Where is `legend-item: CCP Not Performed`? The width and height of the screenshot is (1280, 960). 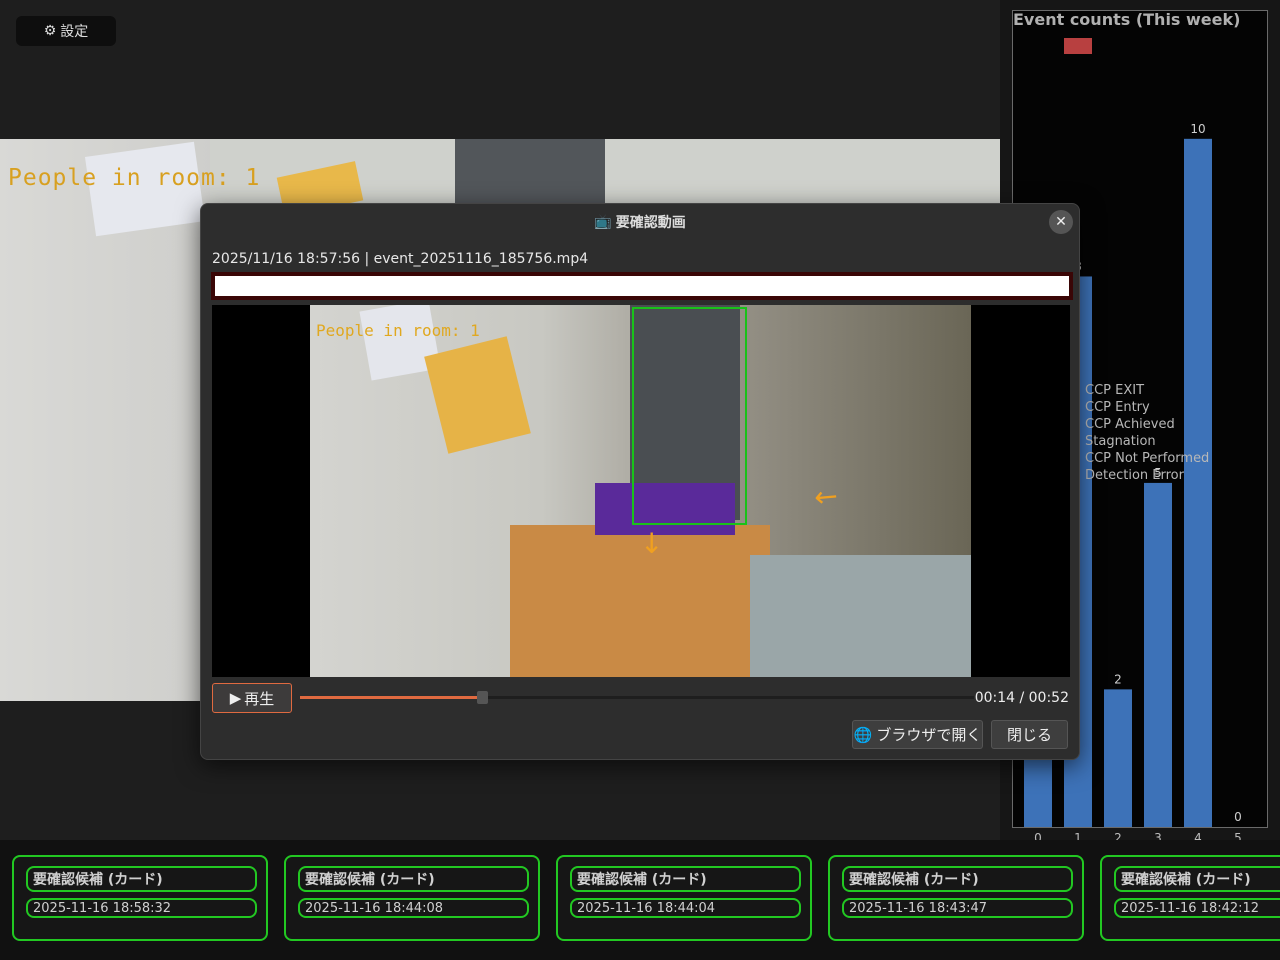 legend-item: CCP Not Performed is located at coordinates (1147, 458).